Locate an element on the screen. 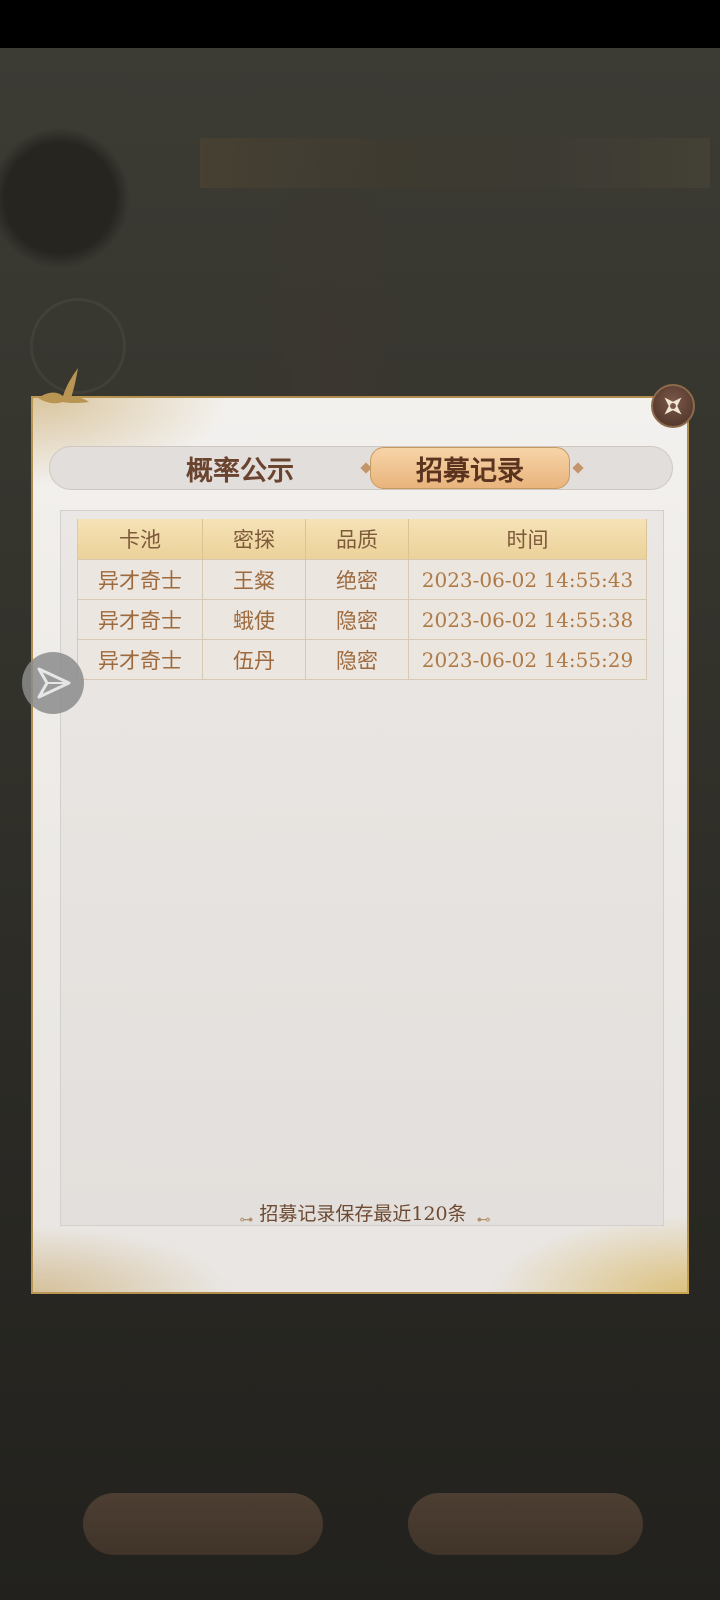  background-button-left is located at coordinates (203, 1524).